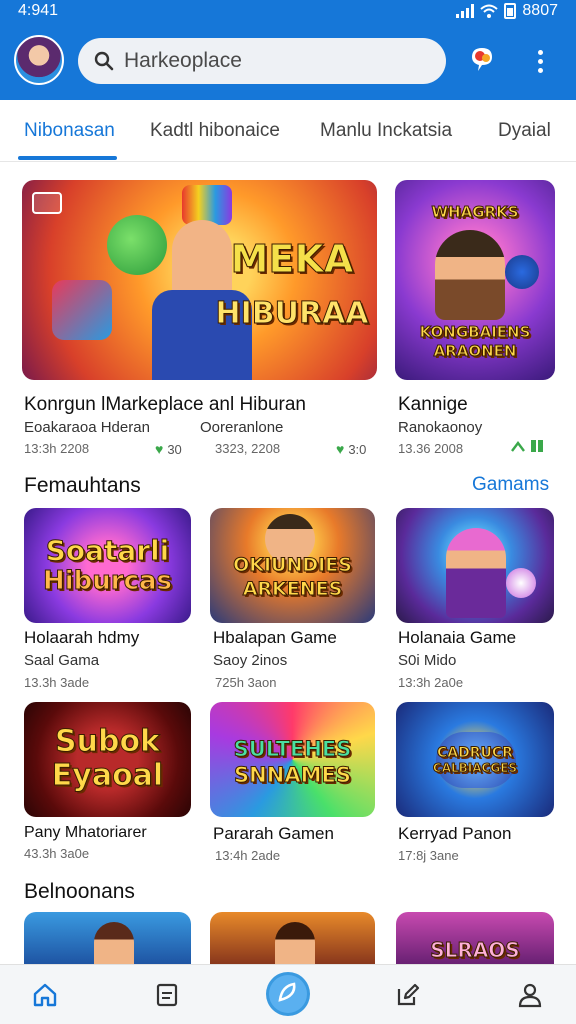 This screenshot has height=1024, width=576. Describe the element at coordinates (273, 834) in the screenshot. I see `game-title: Pararah Gamen` at that location.